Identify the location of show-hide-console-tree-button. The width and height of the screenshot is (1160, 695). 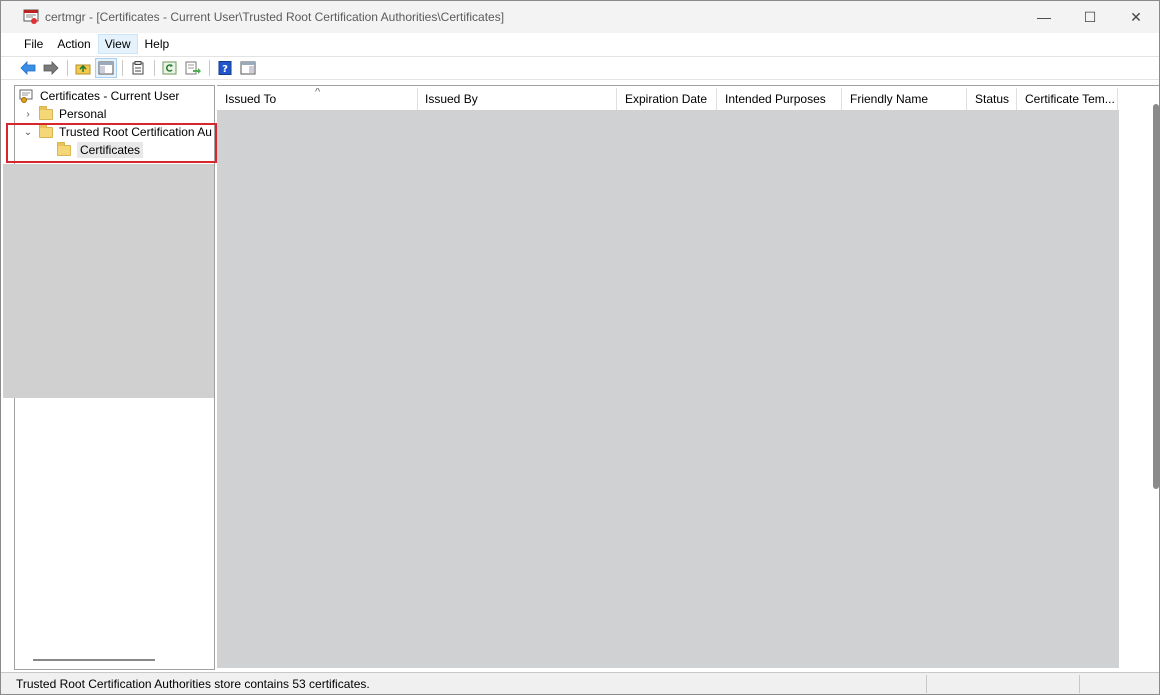
(106, 68).